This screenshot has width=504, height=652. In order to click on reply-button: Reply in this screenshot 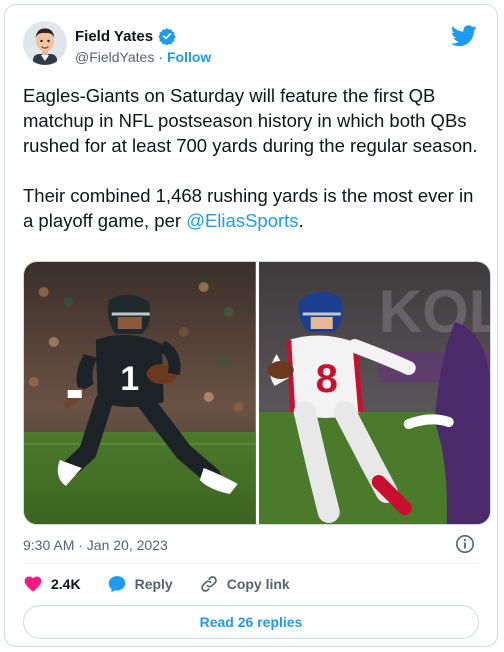, I will do `click(140, 584)`.